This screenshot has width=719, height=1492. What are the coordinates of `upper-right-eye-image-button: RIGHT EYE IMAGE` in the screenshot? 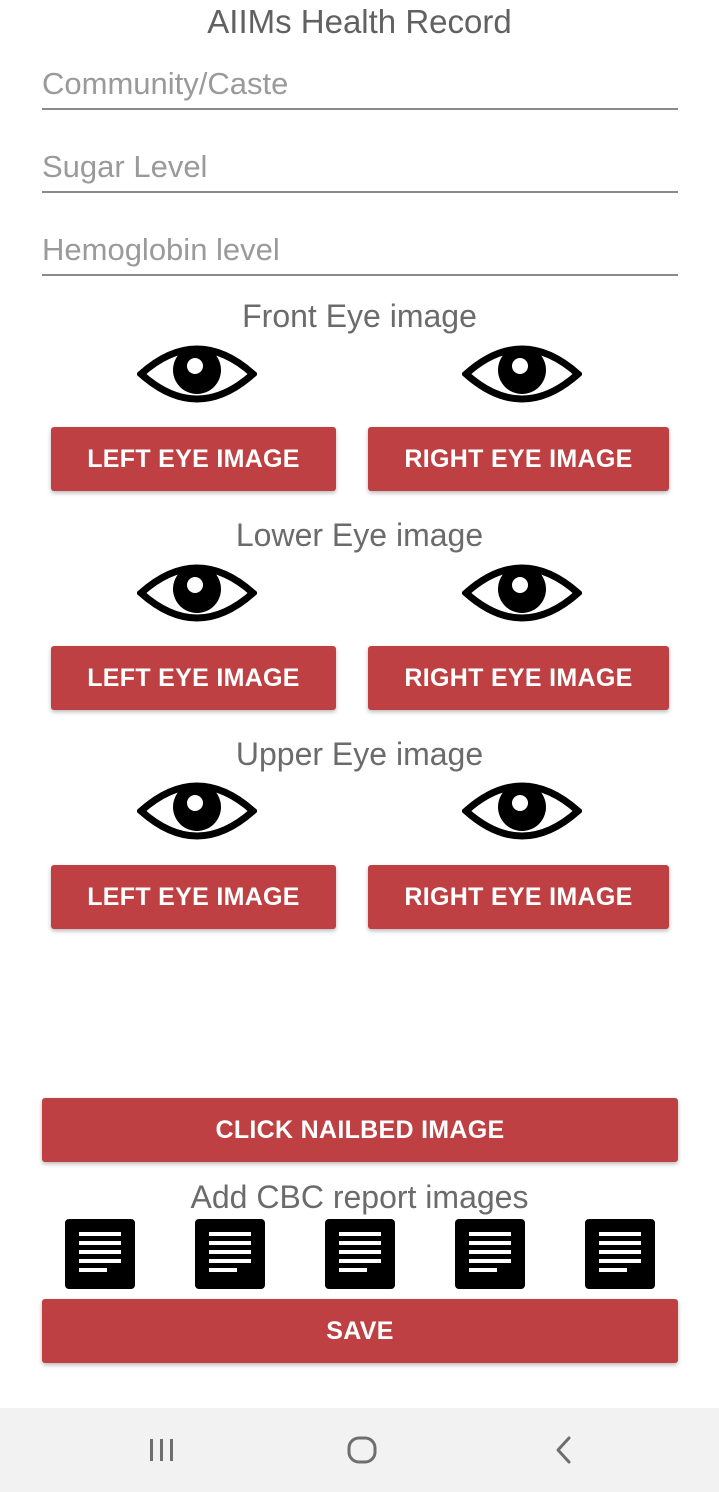 It's located at (518, 897).